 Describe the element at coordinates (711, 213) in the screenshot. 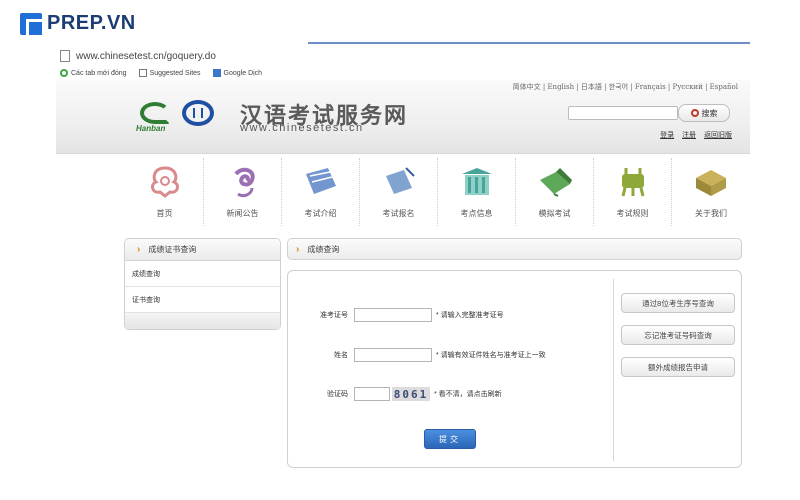

I see `nav-label: 关于我们` at that location.